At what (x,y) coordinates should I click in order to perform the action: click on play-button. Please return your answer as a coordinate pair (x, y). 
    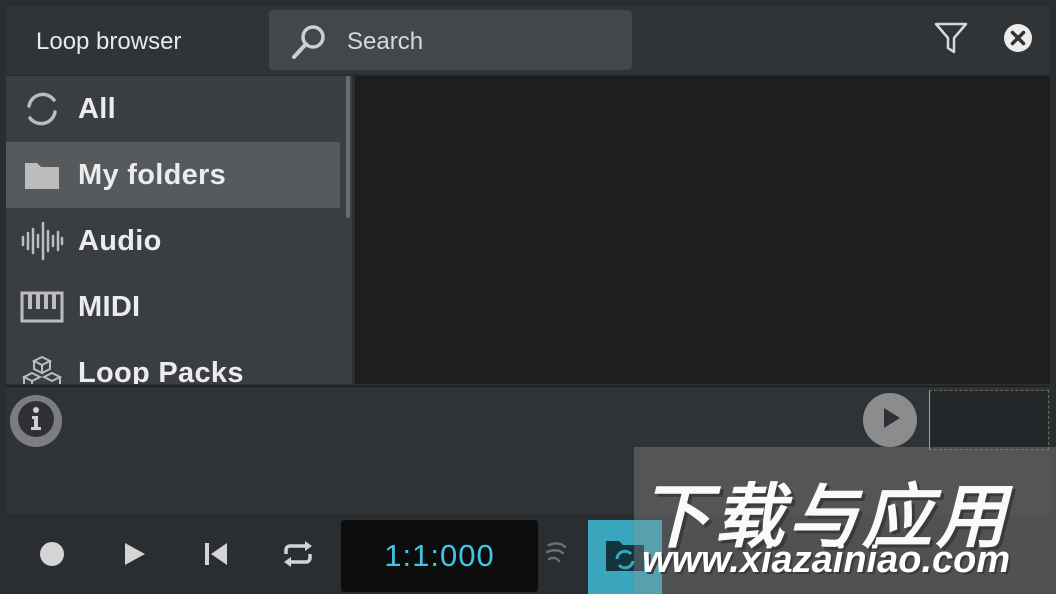
    Looking at the image, I should click on (134, 556).